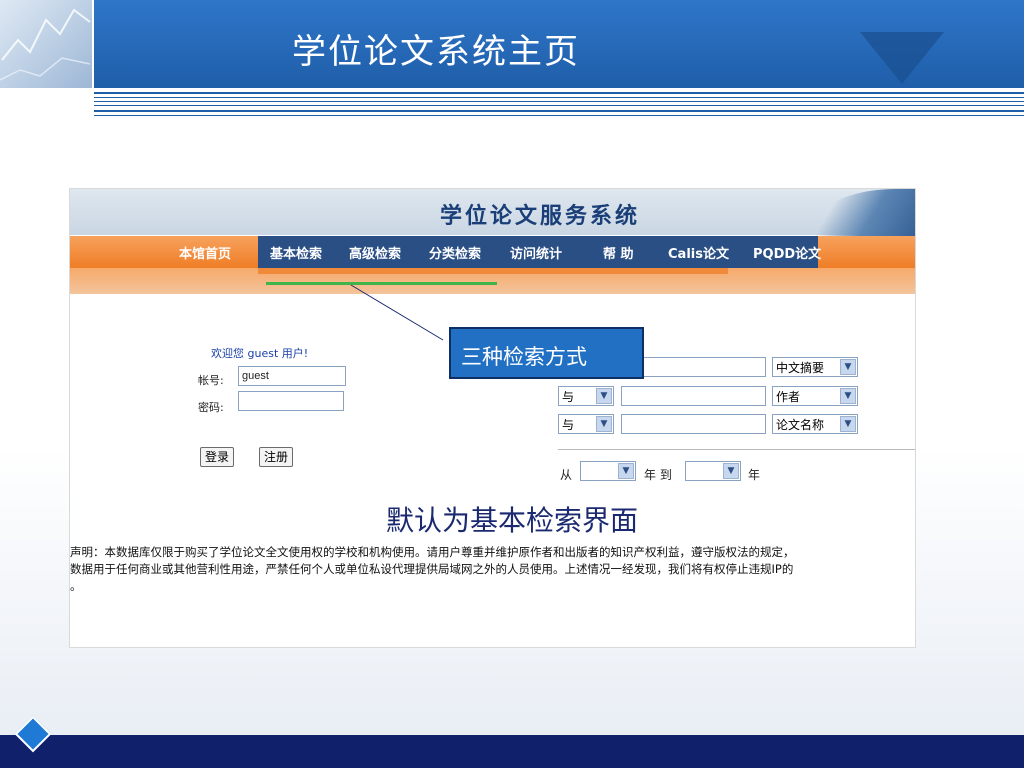  I want to click on search-field-select-1: 中文摘要 ▼, so click(815, 367).